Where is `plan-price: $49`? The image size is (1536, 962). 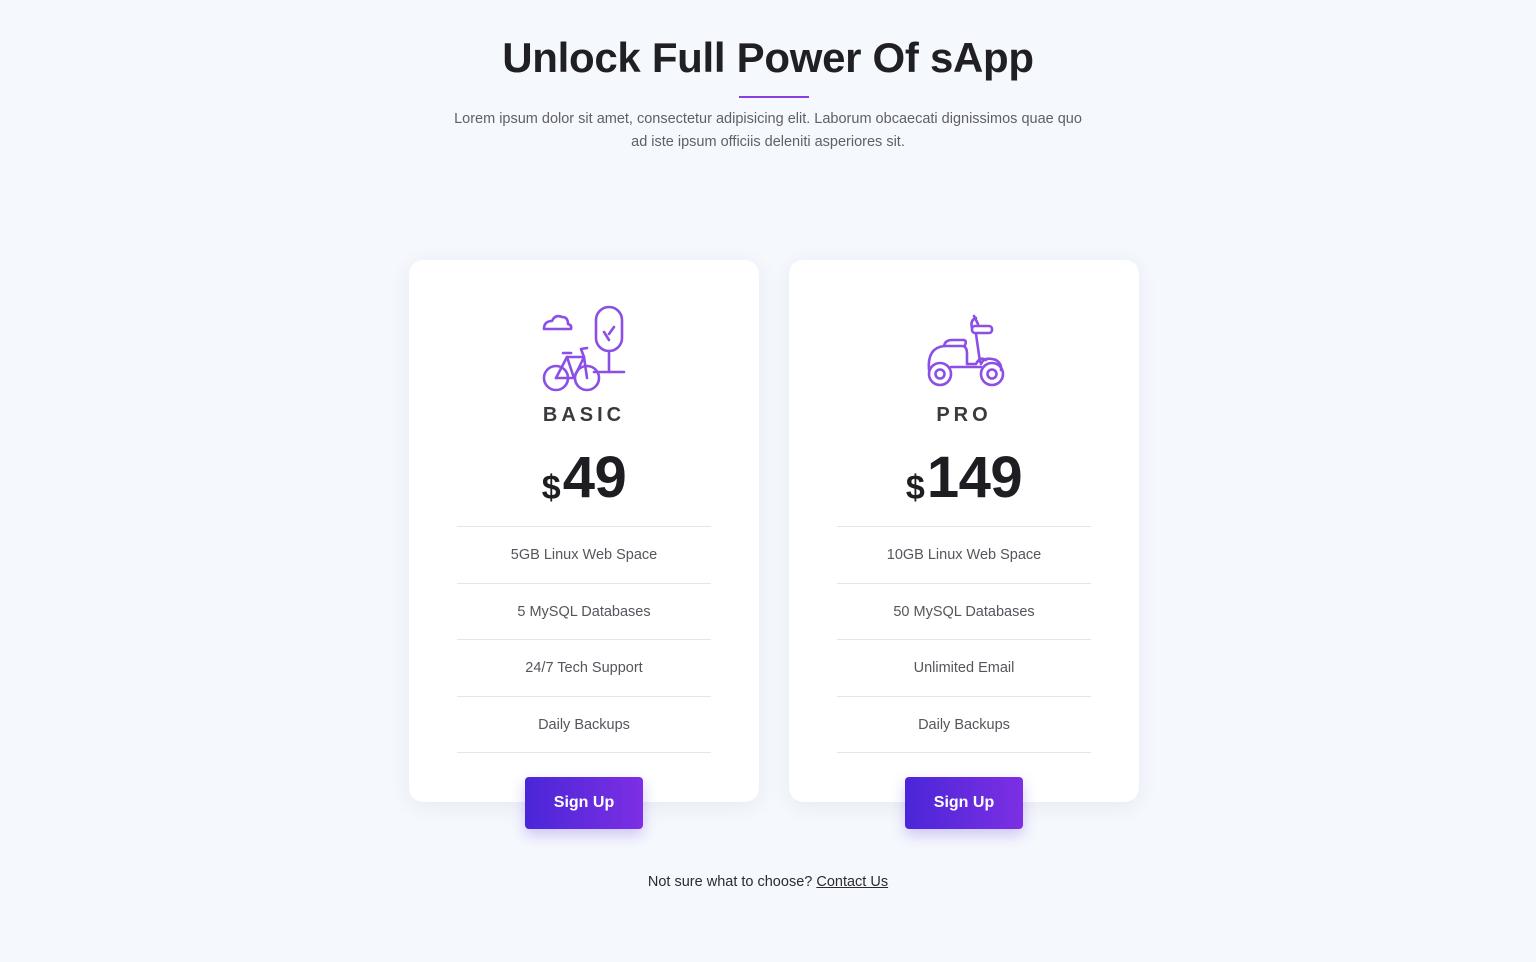
plan-price: $49 is located at coordinates (584, 477).